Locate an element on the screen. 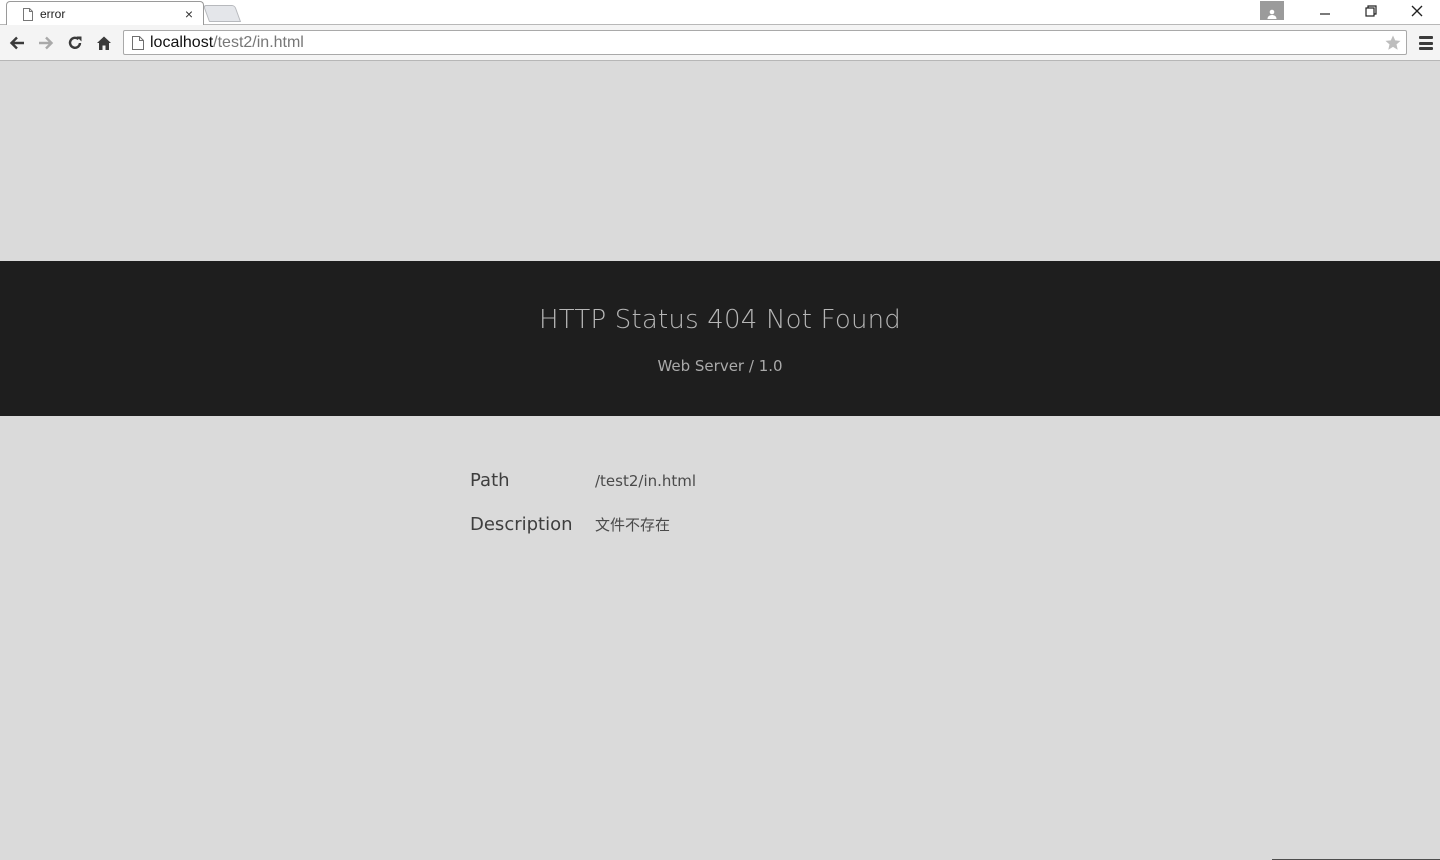  detail-label: Path is located at coordinates (490, 480).